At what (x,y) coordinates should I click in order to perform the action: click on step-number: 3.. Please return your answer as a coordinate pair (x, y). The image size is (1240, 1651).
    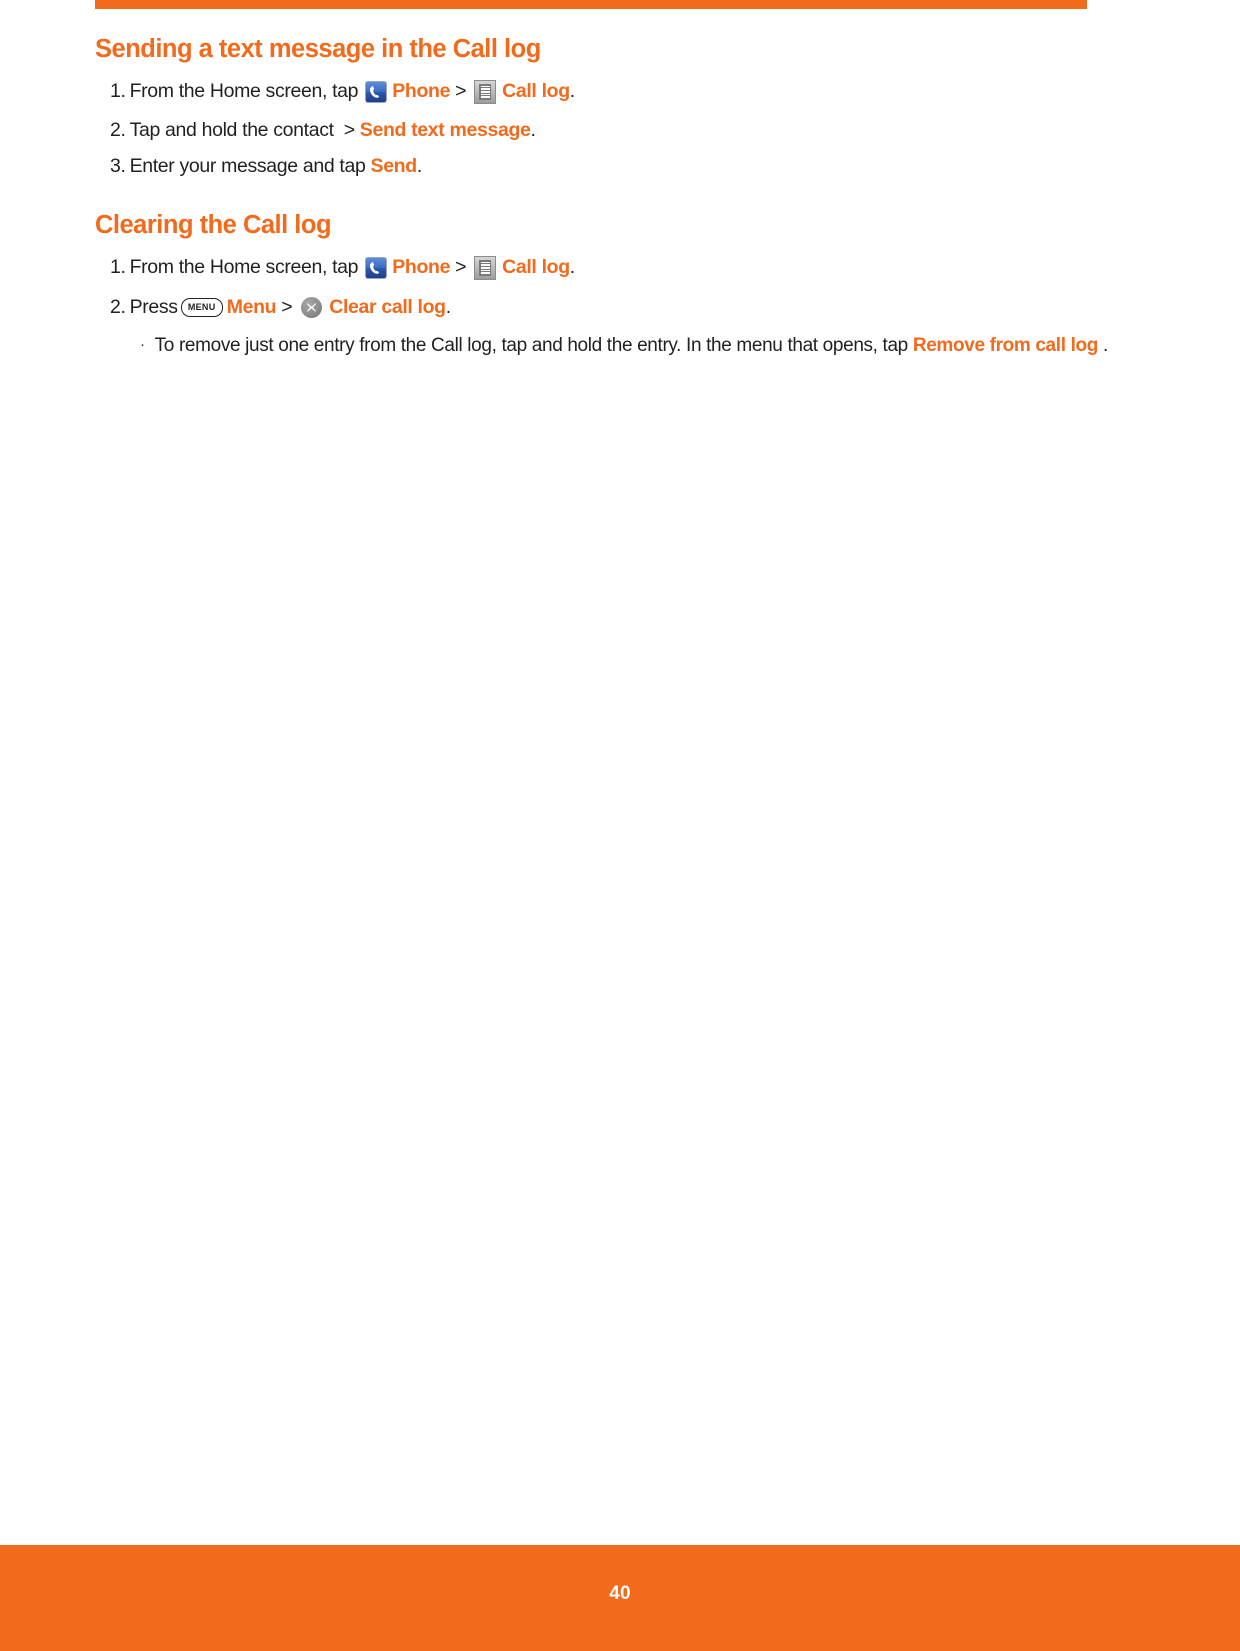
    Looking at the image, I should click on (118, 166).